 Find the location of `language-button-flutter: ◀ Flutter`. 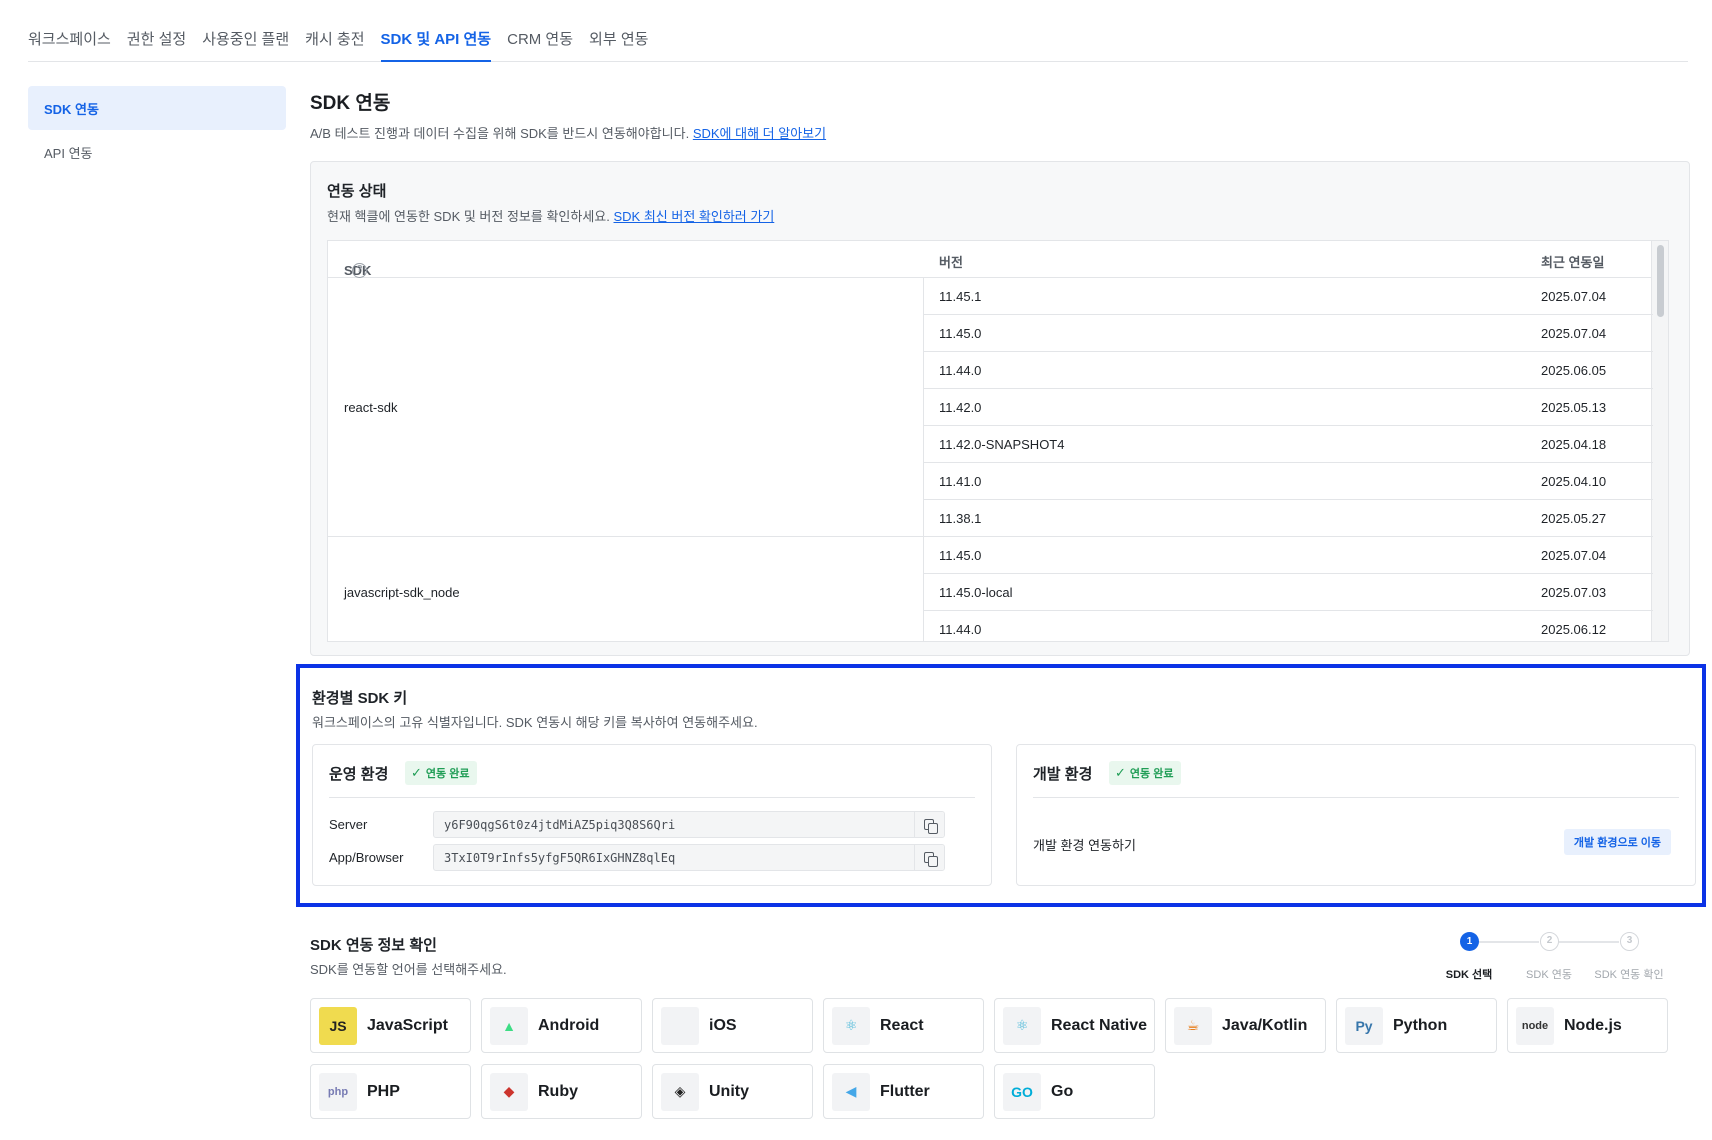

language-button-flutter: ◀ Flutter is located at coordinates (903, 1091).